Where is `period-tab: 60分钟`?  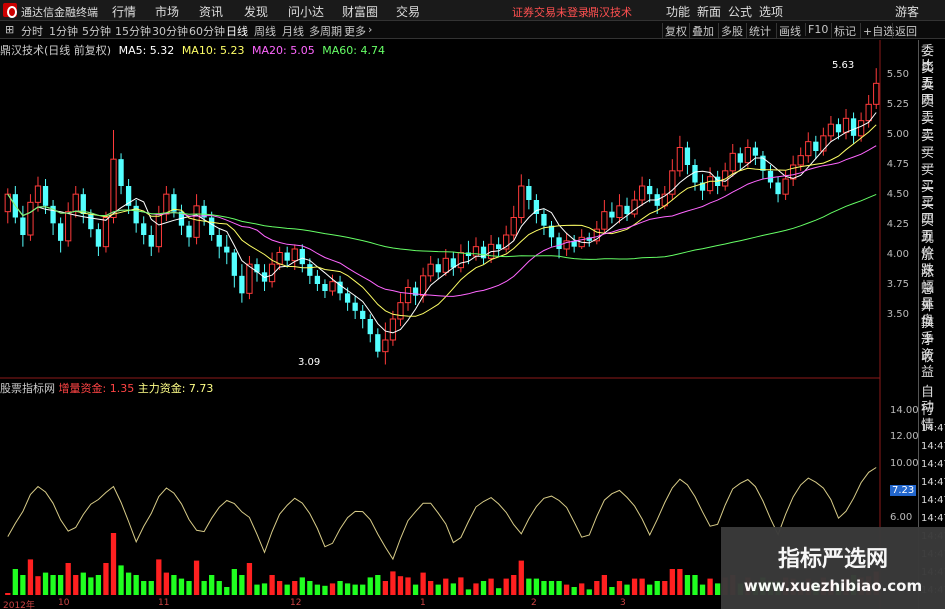
period-tab: 60分钟 is located at coordinates (207, 31).